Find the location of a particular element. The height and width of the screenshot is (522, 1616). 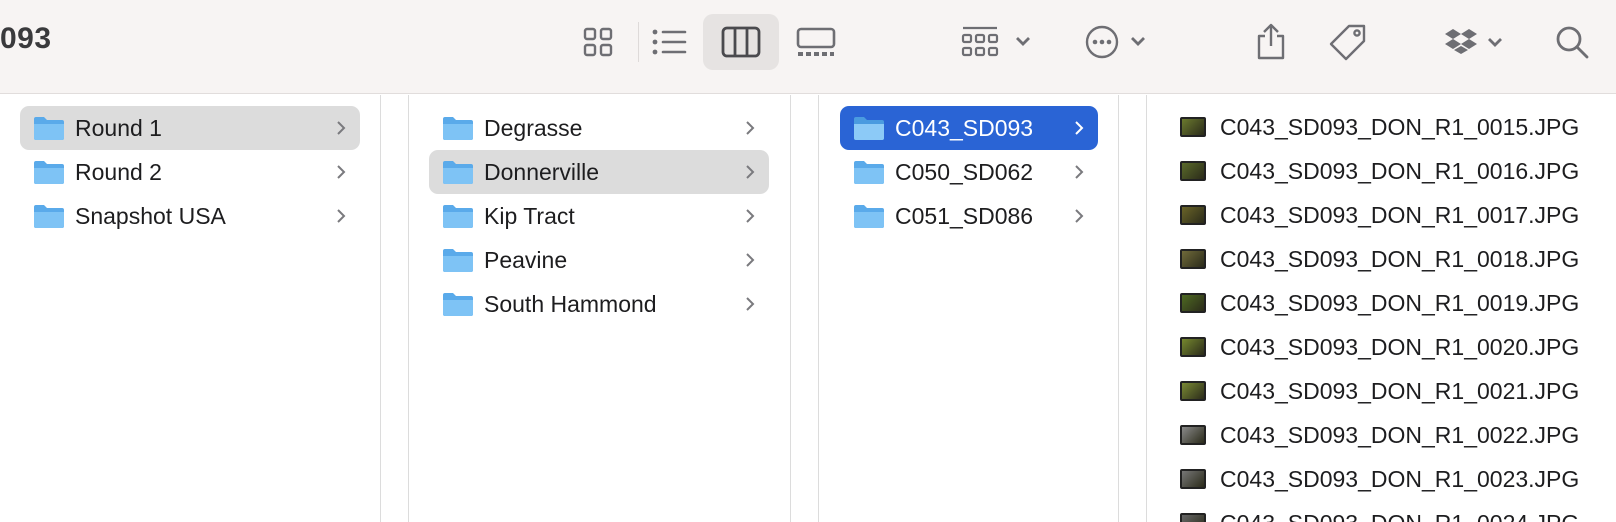

folder-row-donnerville: Donnerville is located at coordinates (599, 172).